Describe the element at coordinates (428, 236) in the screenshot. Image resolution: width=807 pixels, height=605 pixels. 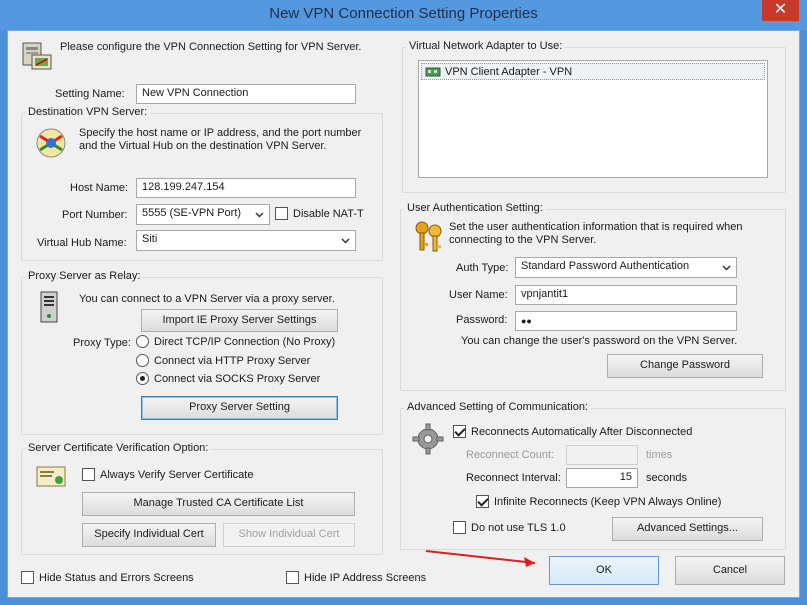
I see `keys-icon` at that location.